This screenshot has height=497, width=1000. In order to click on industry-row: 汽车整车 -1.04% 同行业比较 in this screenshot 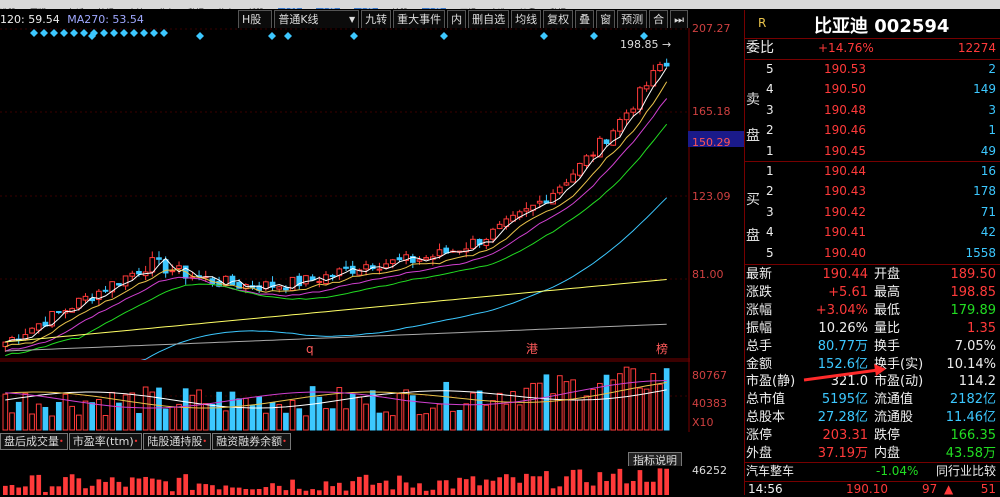, I will do `click(872, 471)`.